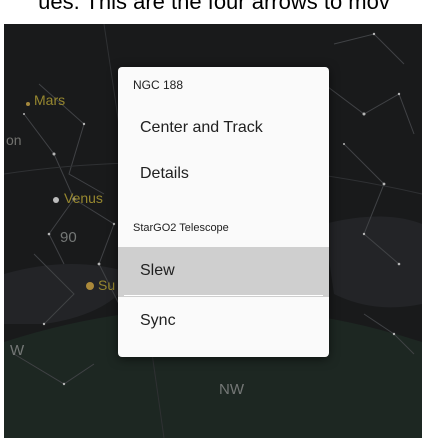  What do you see at coordinates (158, 320) in the screenshot?
I see `sync-label: Sync` at bounding box center [158, 320].